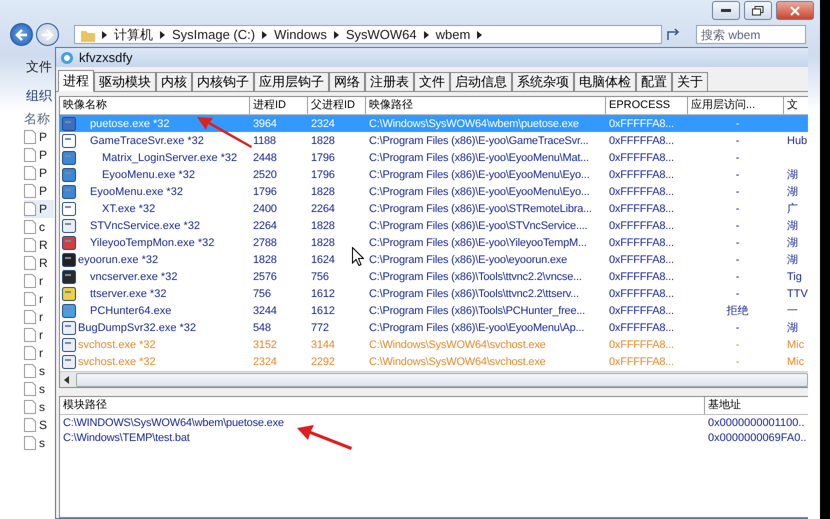 Image resolution: width=830 pixels, height=519 pixels. I want to click on search-field: 搜索 wbem, so click(751, 34).